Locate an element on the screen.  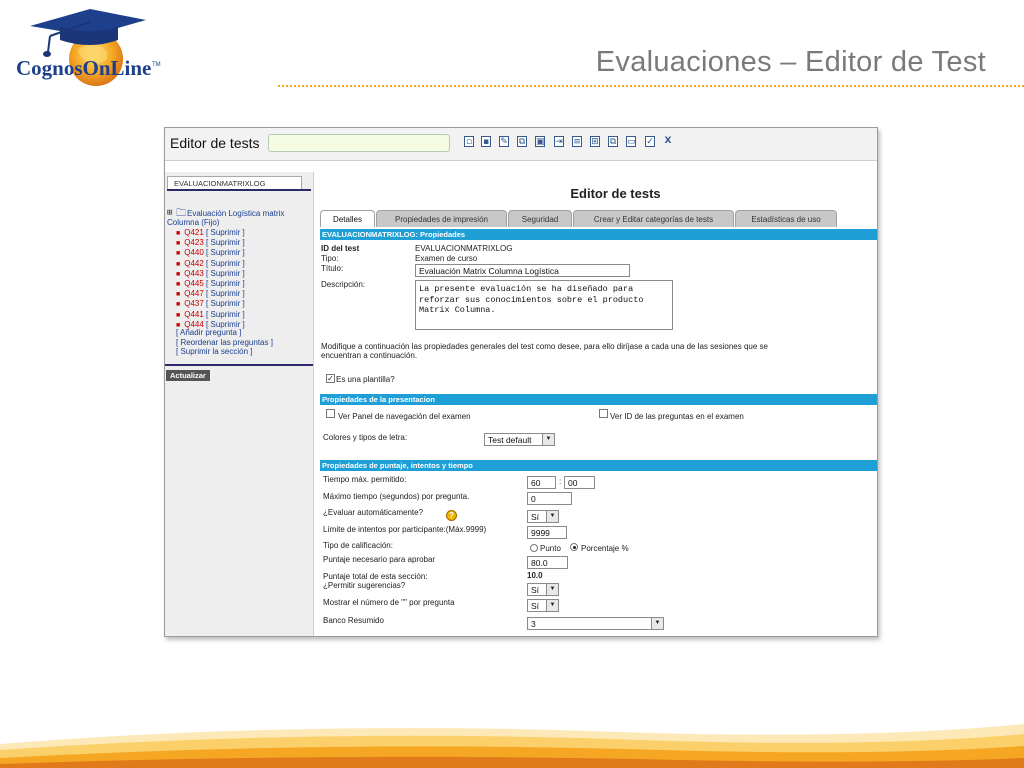
pass-score-input: 80.0 is located at coordinates (547, 562).